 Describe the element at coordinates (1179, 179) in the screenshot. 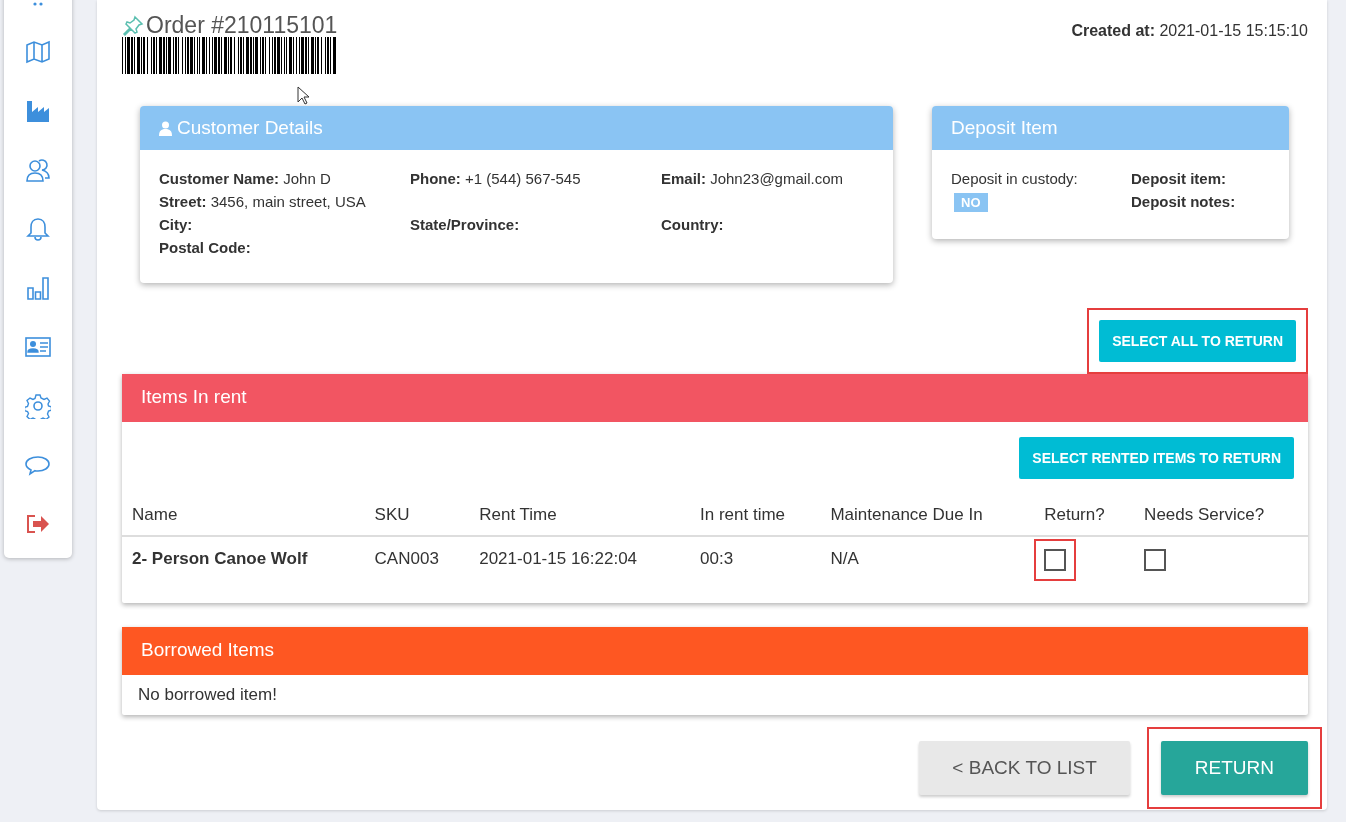

I see `deposit-item-label: Deposit item:` at that location.